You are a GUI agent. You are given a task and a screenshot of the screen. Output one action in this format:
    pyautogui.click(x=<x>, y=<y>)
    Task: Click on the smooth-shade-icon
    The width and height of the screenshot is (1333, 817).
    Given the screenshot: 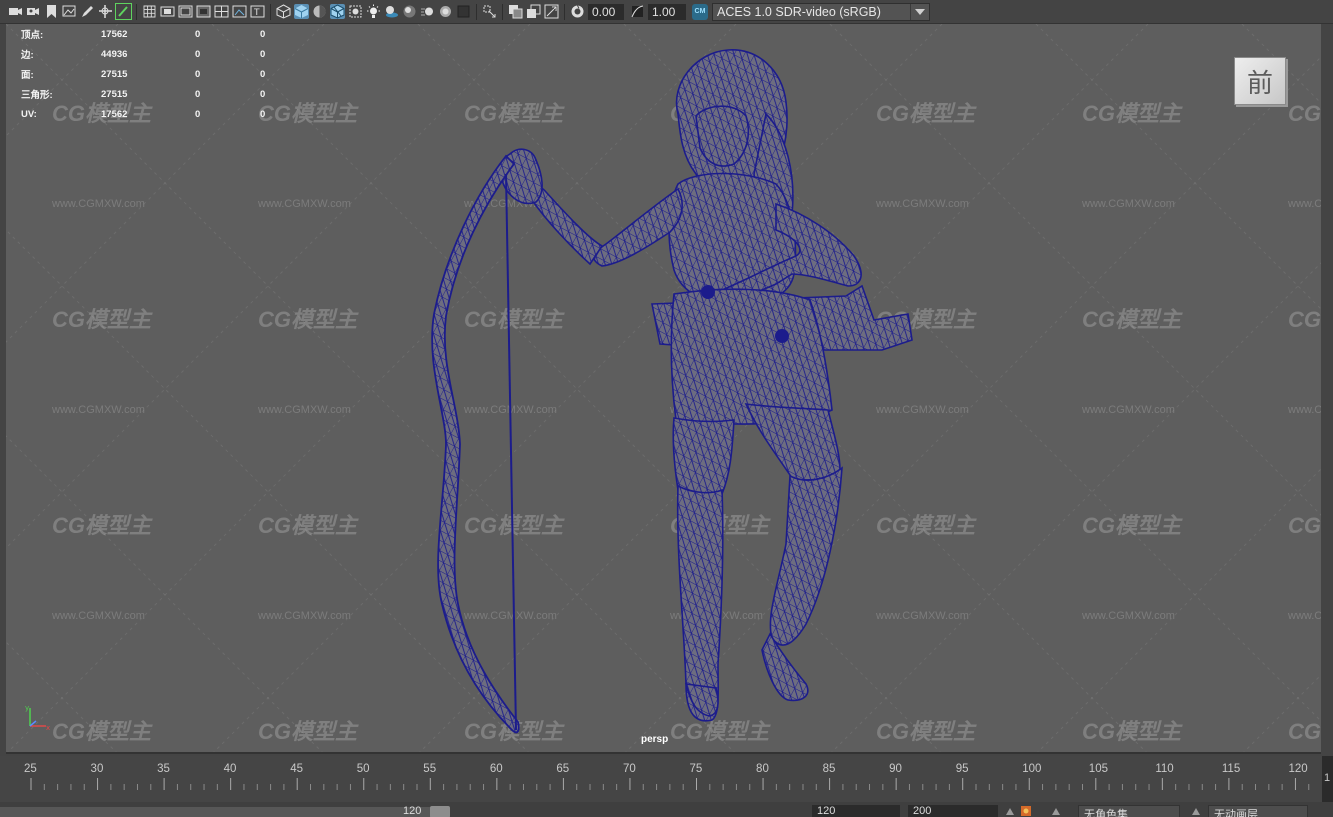 What is the action you would take?
    pyautogui.click(x=301, y=11)
    